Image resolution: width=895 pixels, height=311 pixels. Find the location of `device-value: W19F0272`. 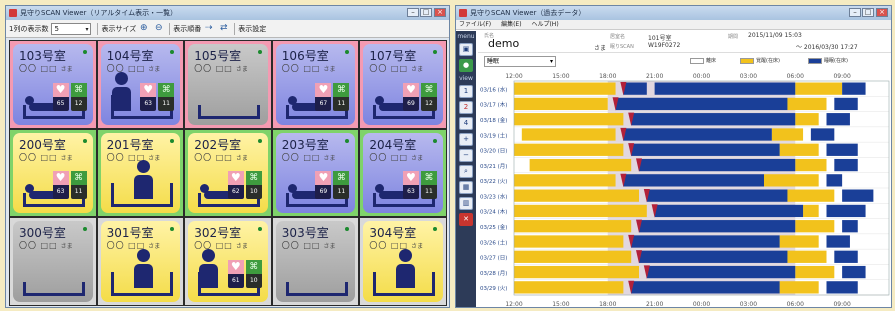

device-value: W19F0272 is located at coordinates (664, 45).